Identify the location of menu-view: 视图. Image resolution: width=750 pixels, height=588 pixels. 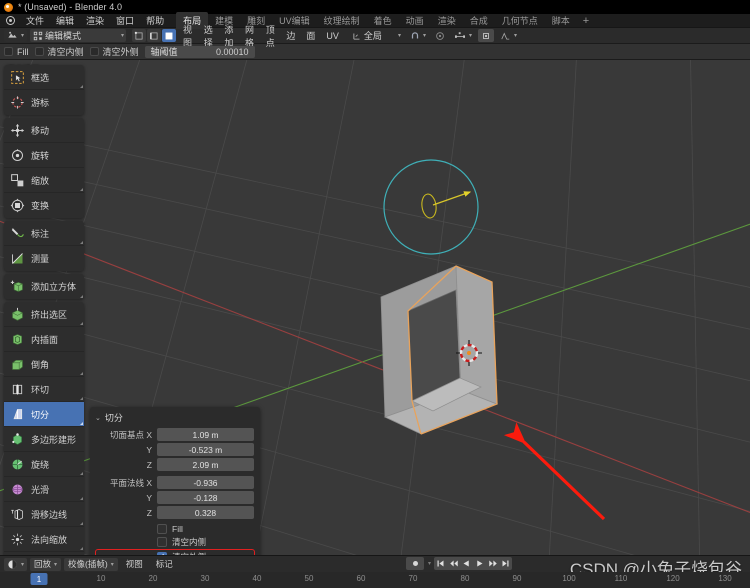
(188, 36).